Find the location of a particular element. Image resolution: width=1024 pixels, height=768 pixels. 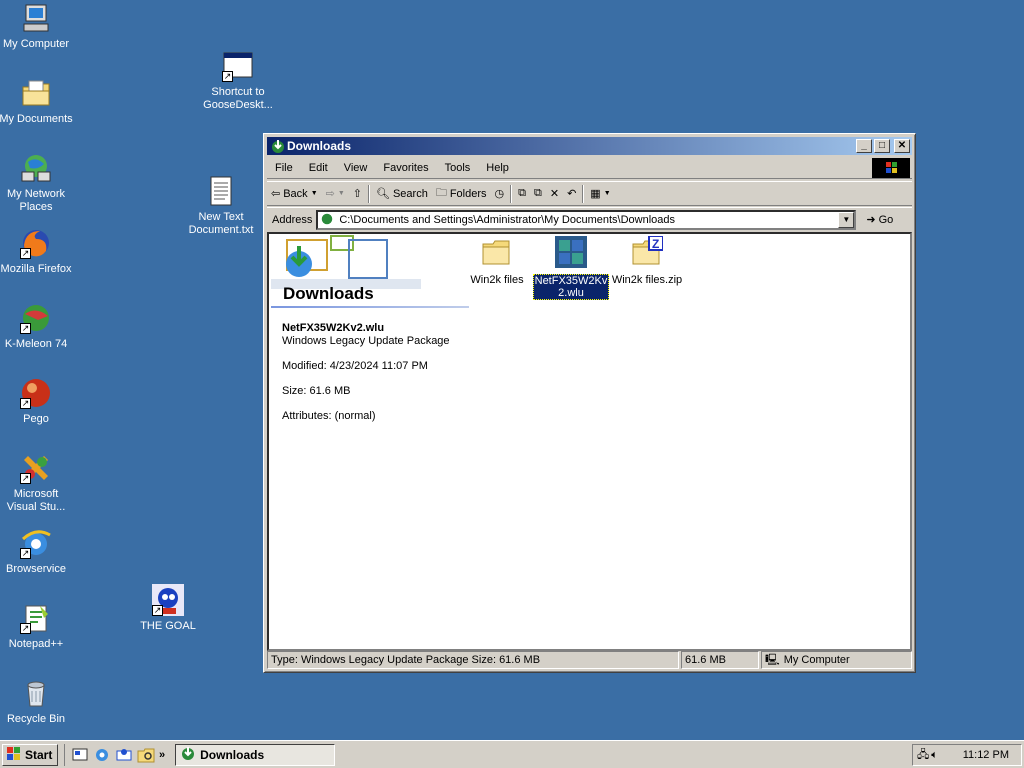

search-icon: 🔍︎ is located at coordinates (383, 194).